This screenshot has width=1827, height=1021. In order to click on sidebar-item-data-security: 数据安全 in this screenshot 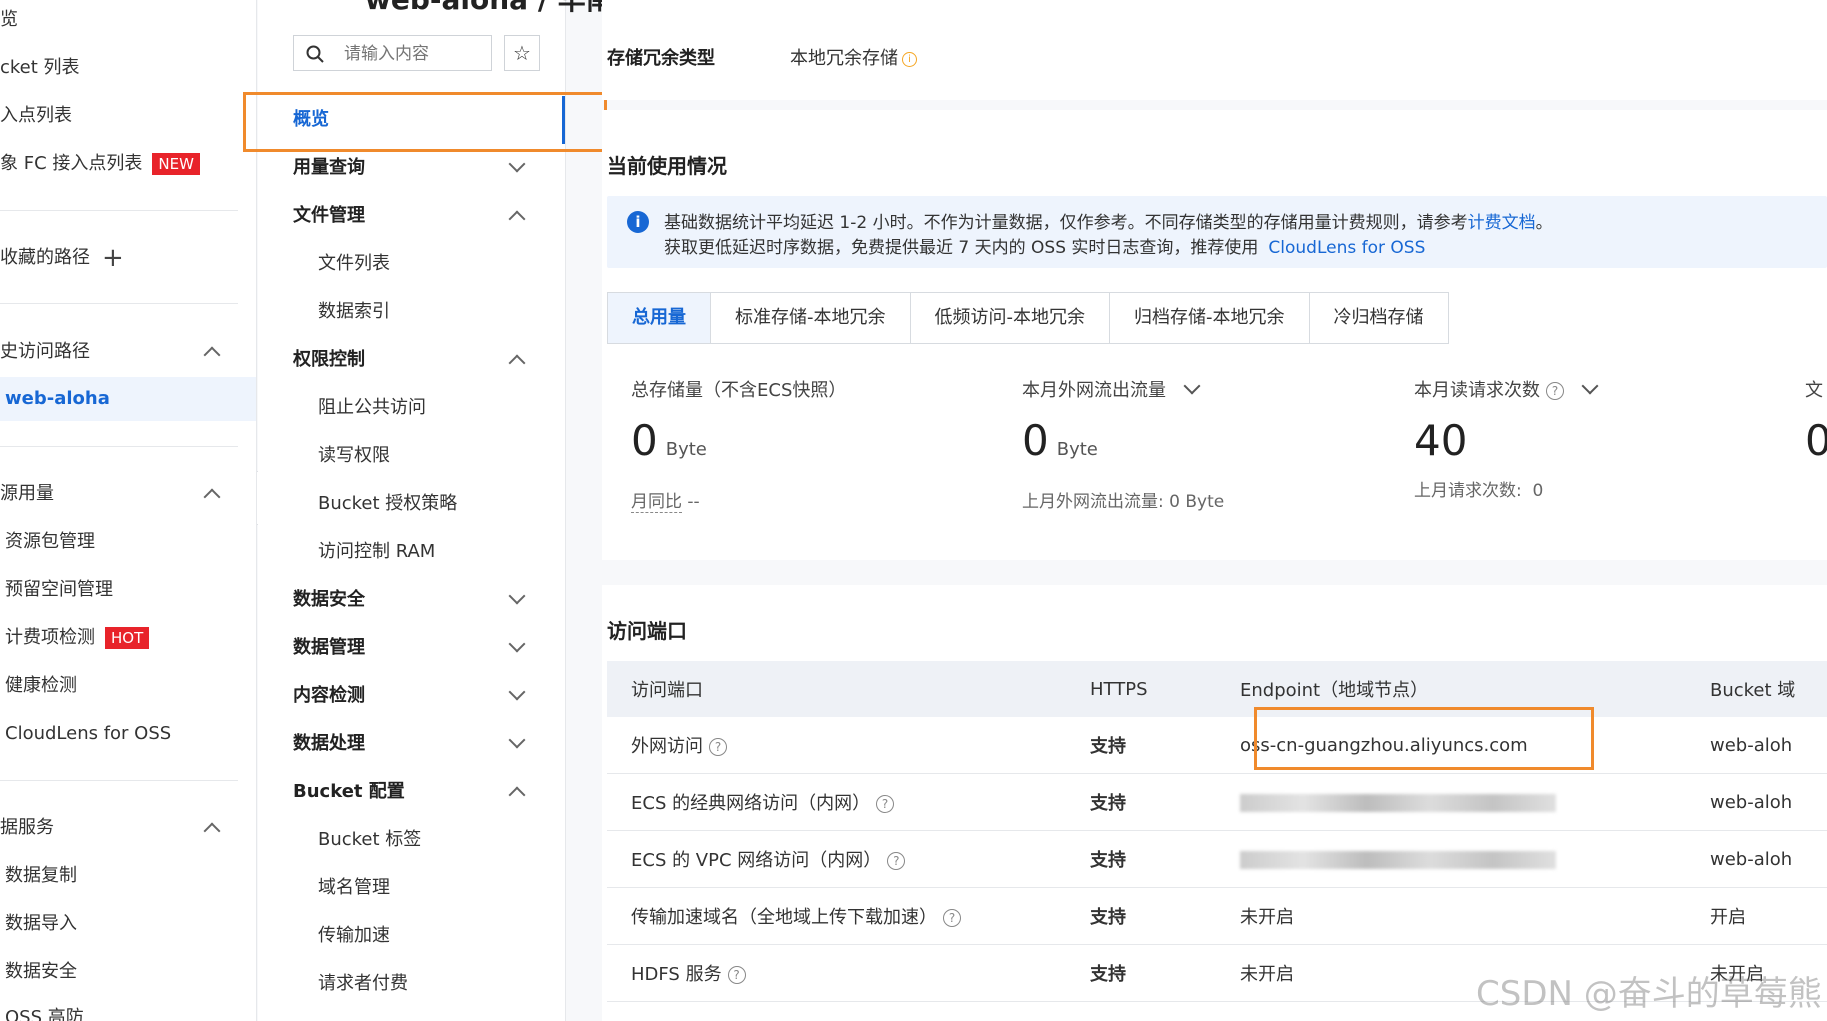, I will do `click(41, 972)`.